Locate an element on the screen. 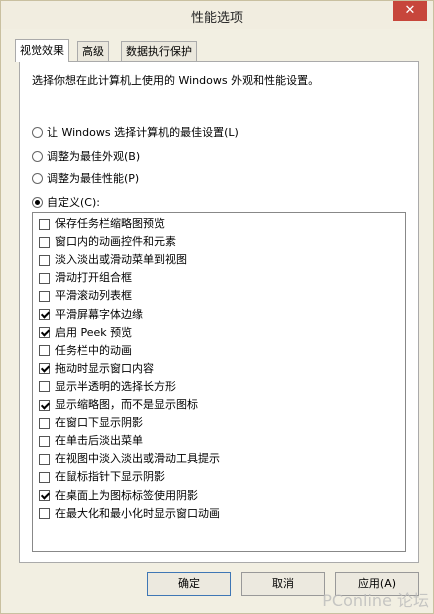 This screenshot has width=434, height=614. effect-label: 保存任务栏缩略图预览 is located at coordinates (110, 223).